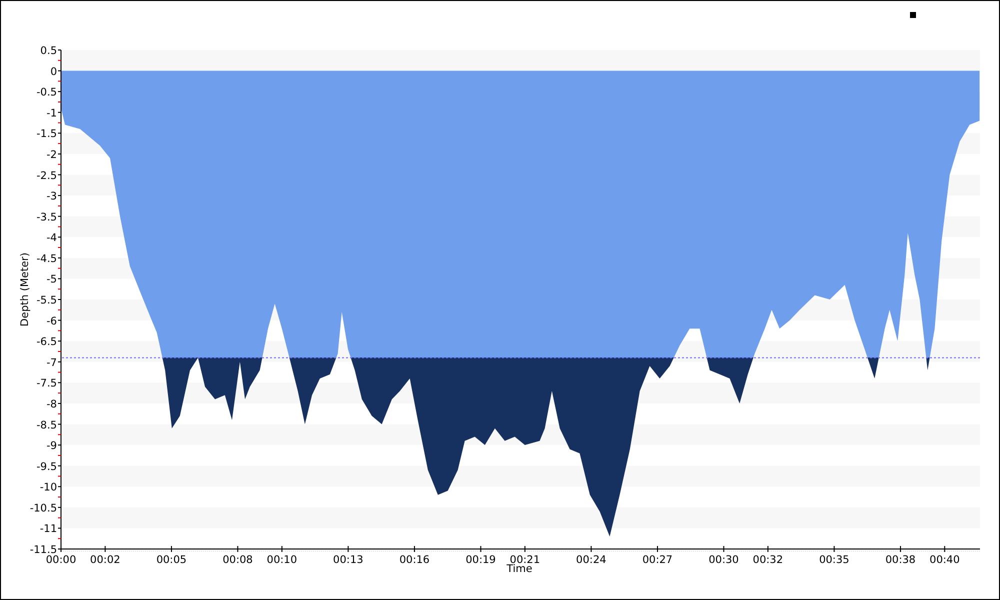  Describe the element at coordinates (46, 134) in the screenshot. I see `y-tick-label: -1.5` at that location.